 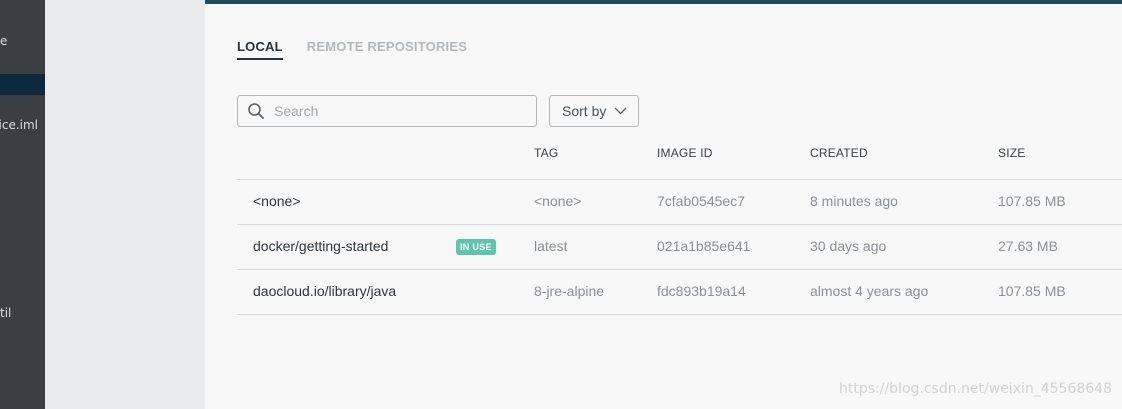 I want to click on image-created: almost 4 years ago, so click(x=869, y=291).